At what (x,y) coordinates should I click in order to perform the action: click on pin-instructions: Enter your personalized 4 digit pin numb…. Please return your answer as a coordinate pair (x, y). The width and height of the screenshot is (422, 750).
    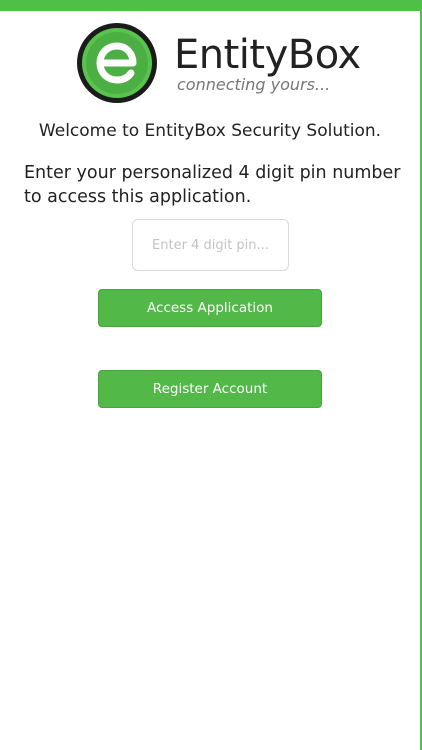
    Looking at the image, I should click on (212, 185).